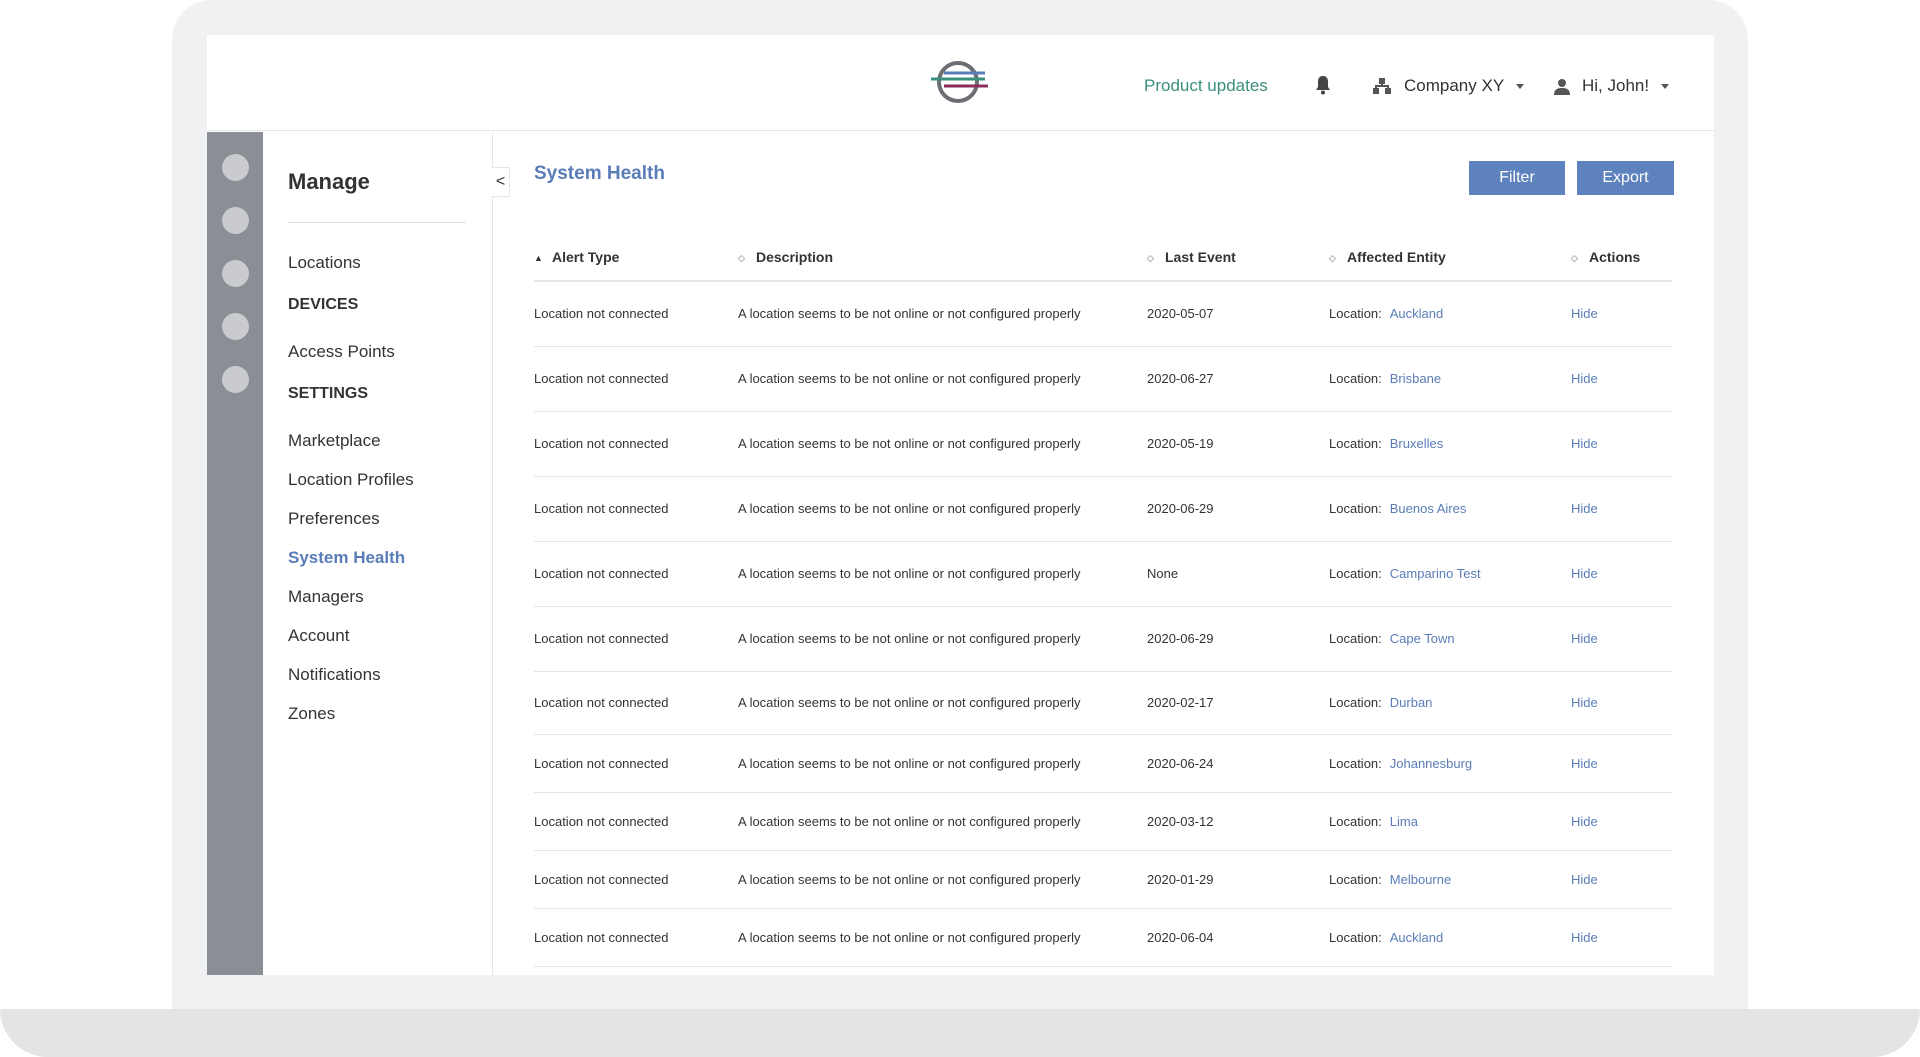 Image resolution: width=1920 pixels, height=1057 pixels. Describe the element at coordinates (334, 675) in the screenshot. I see `nav-item-notifications: Notifications` at that location.